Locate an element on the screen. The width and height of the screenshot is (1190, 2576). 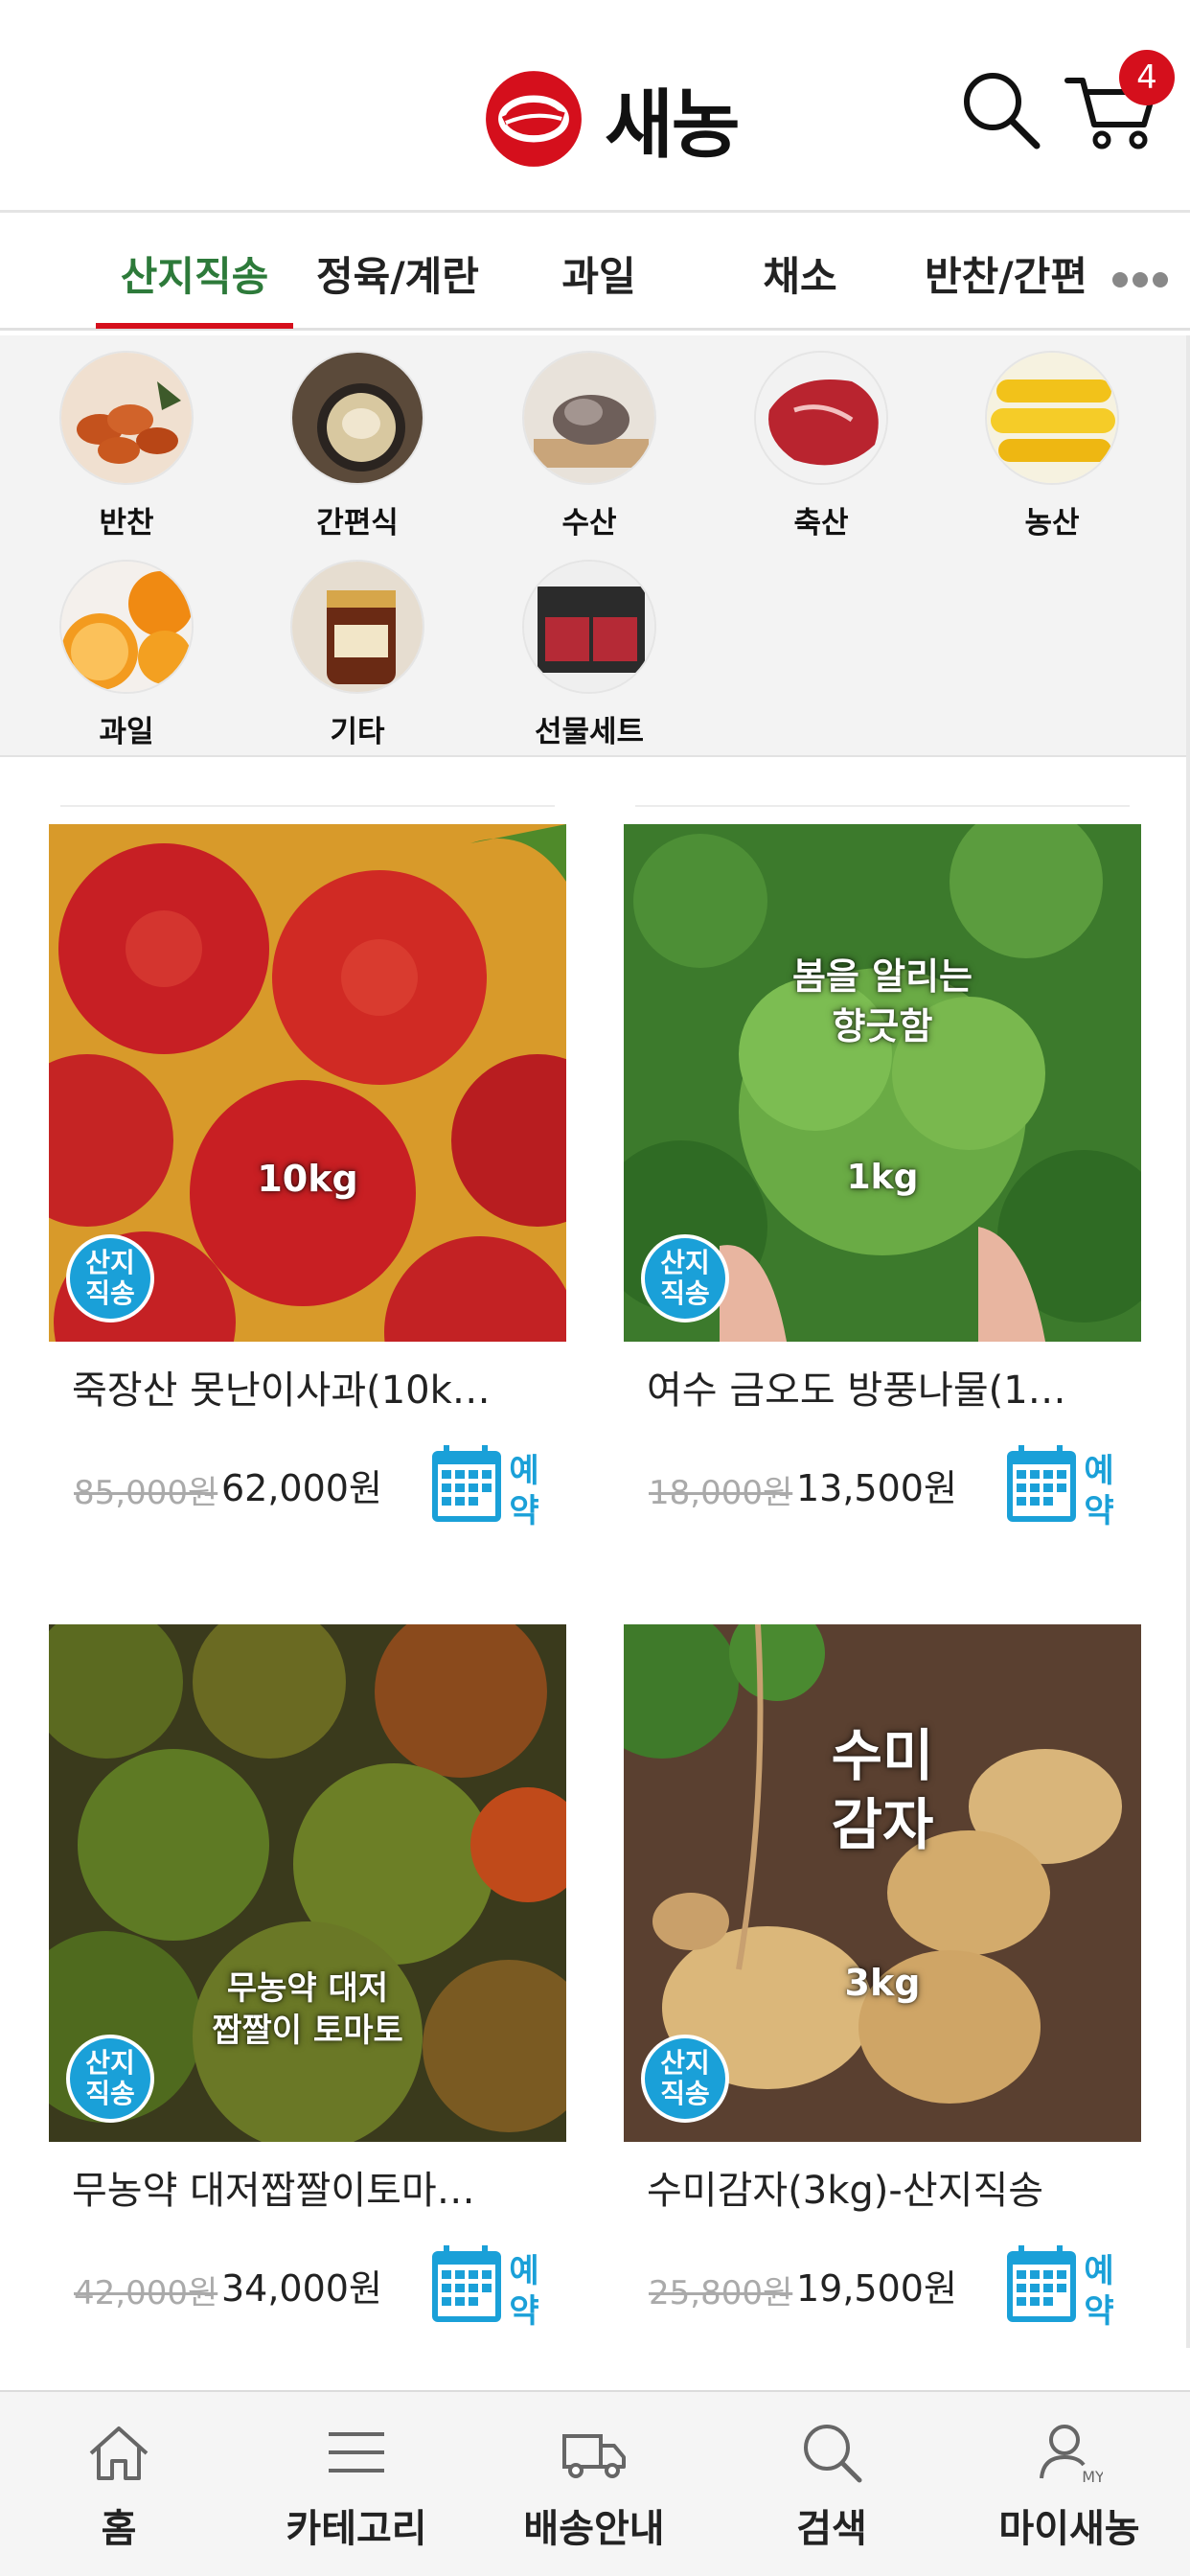
nav-label: 검색 is located at coordinates (832, 2529).